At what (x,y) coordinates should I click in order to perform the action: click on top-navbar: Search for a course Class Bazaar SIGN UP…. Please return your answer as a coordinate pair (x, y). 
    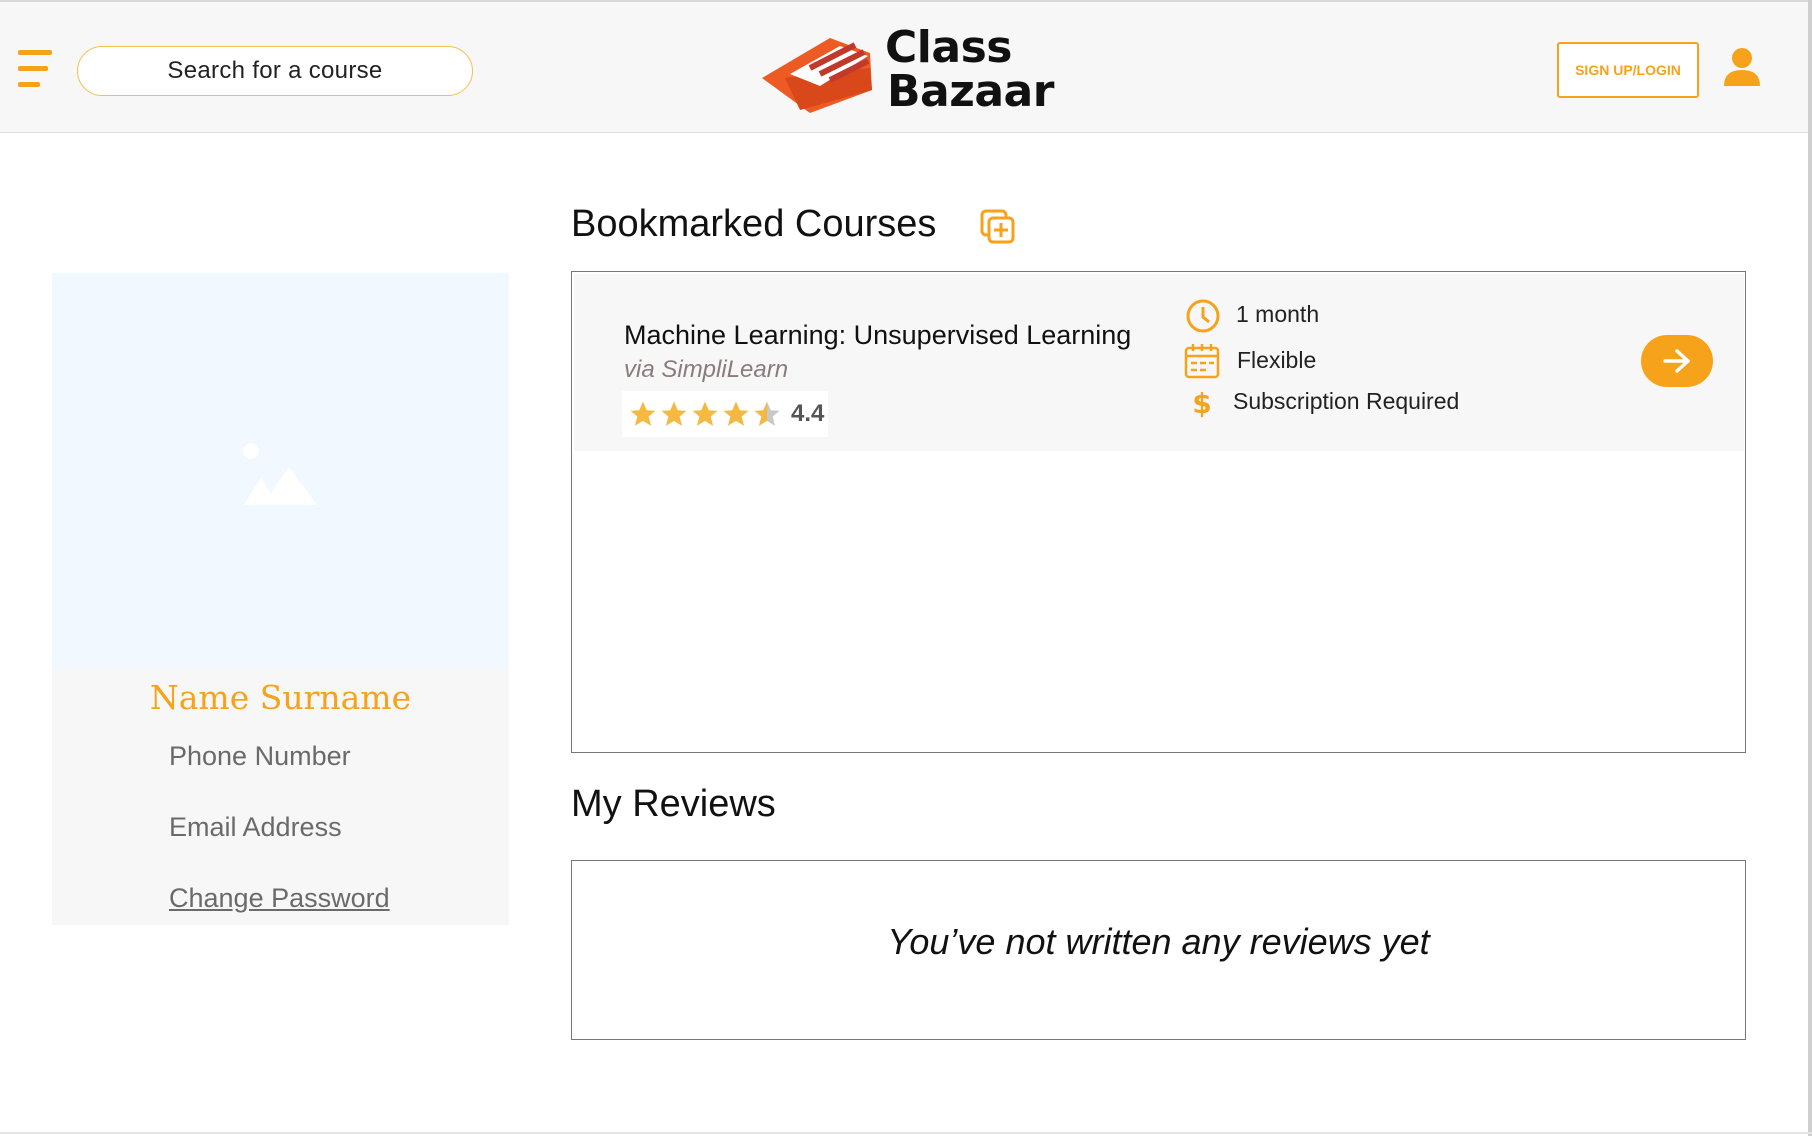
    Looking at the image, I should click on (904, 66).